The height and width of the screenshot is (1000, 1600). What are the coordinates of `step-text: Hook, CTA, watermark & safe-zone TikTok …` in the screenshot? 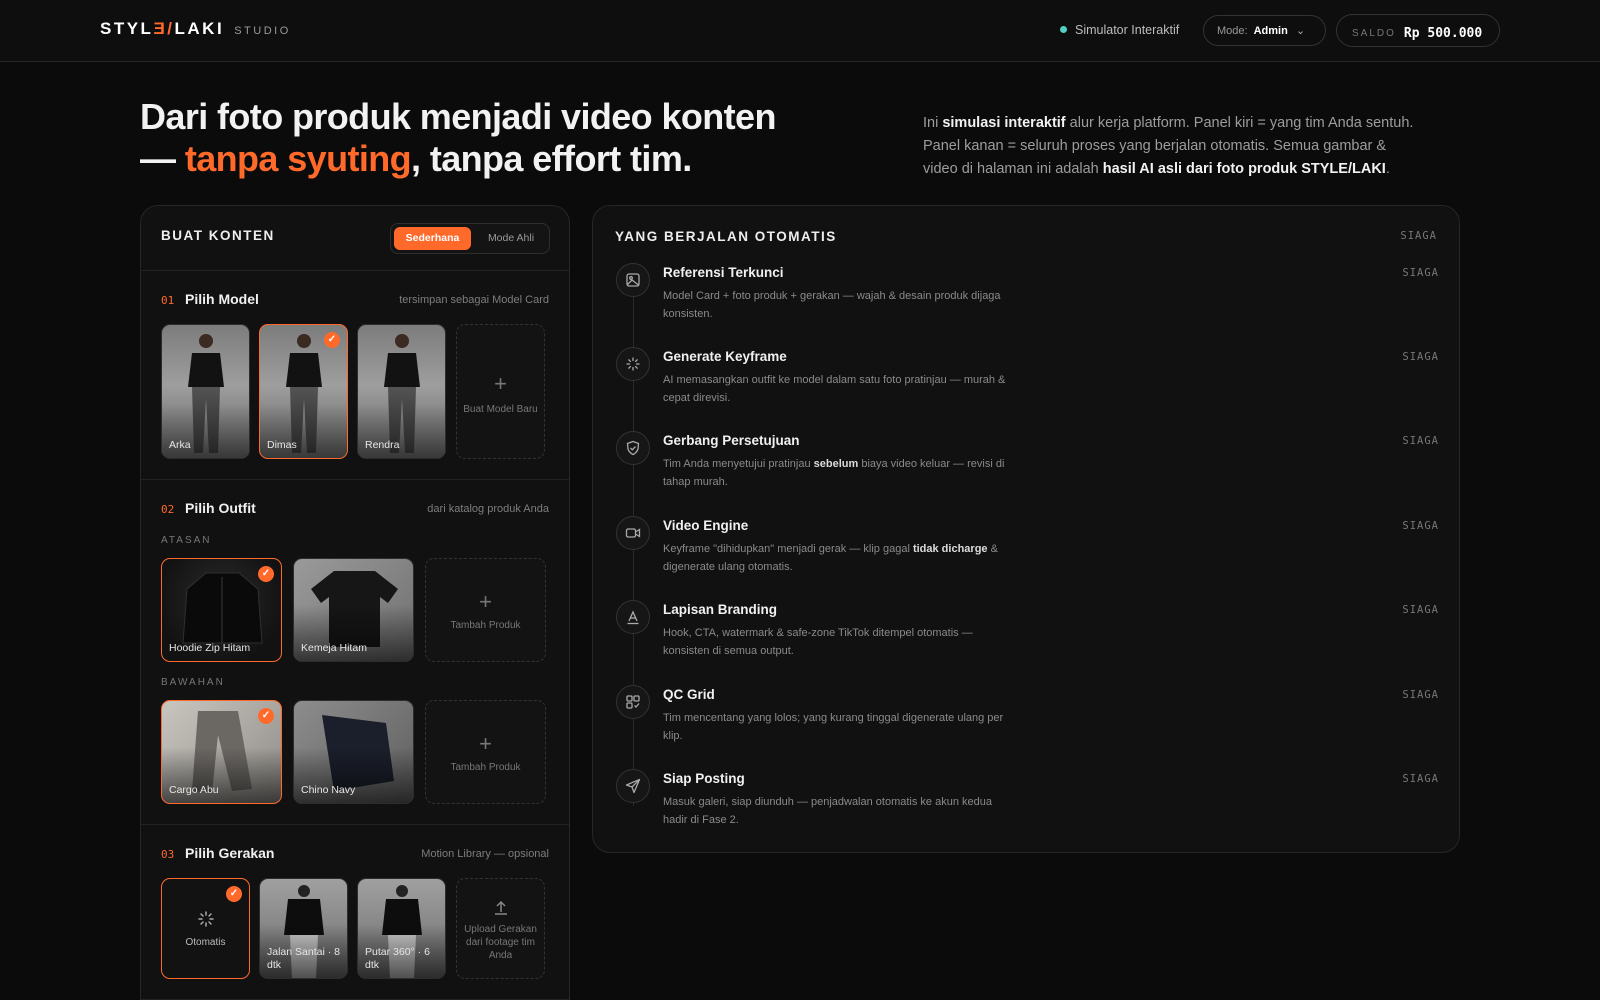 It's located at (818, 642).